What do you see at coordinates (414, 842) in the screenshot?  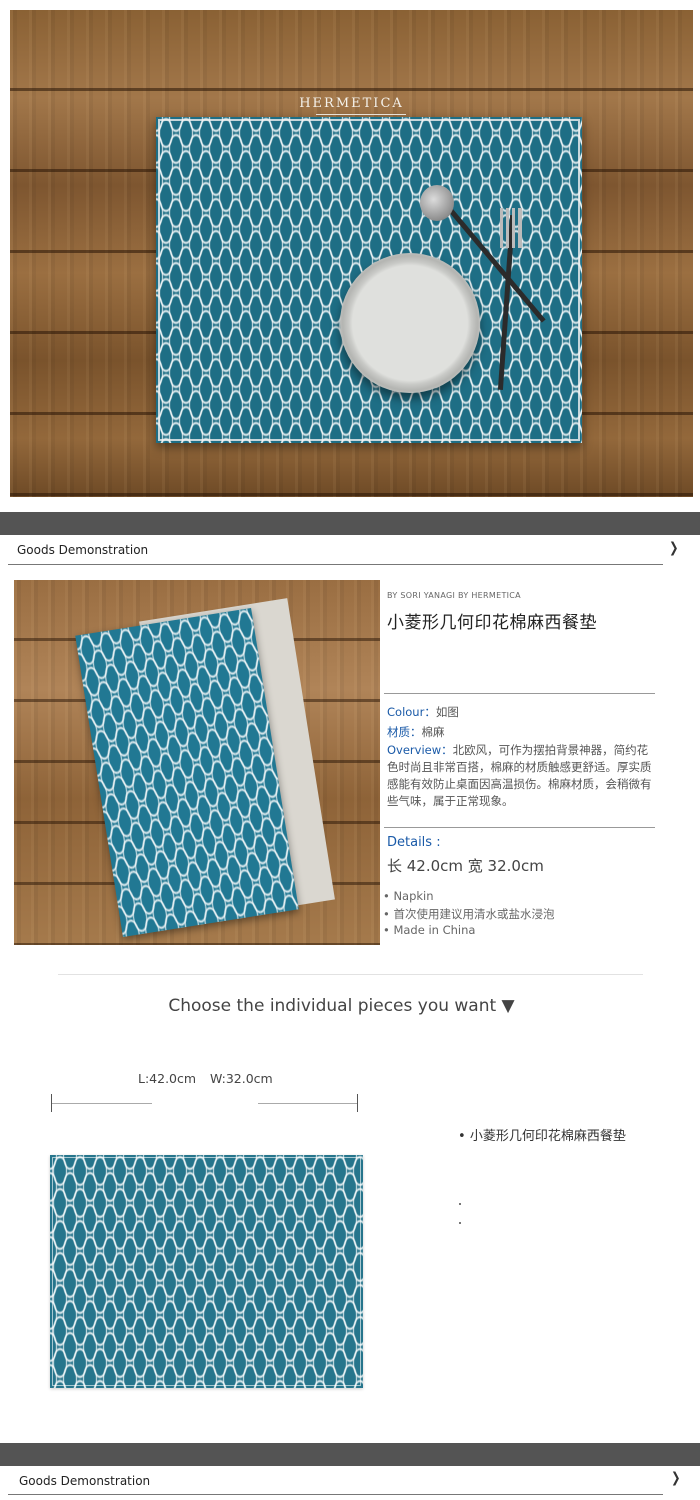 I see `details-key: Details :` at bounding box center [414, 842].